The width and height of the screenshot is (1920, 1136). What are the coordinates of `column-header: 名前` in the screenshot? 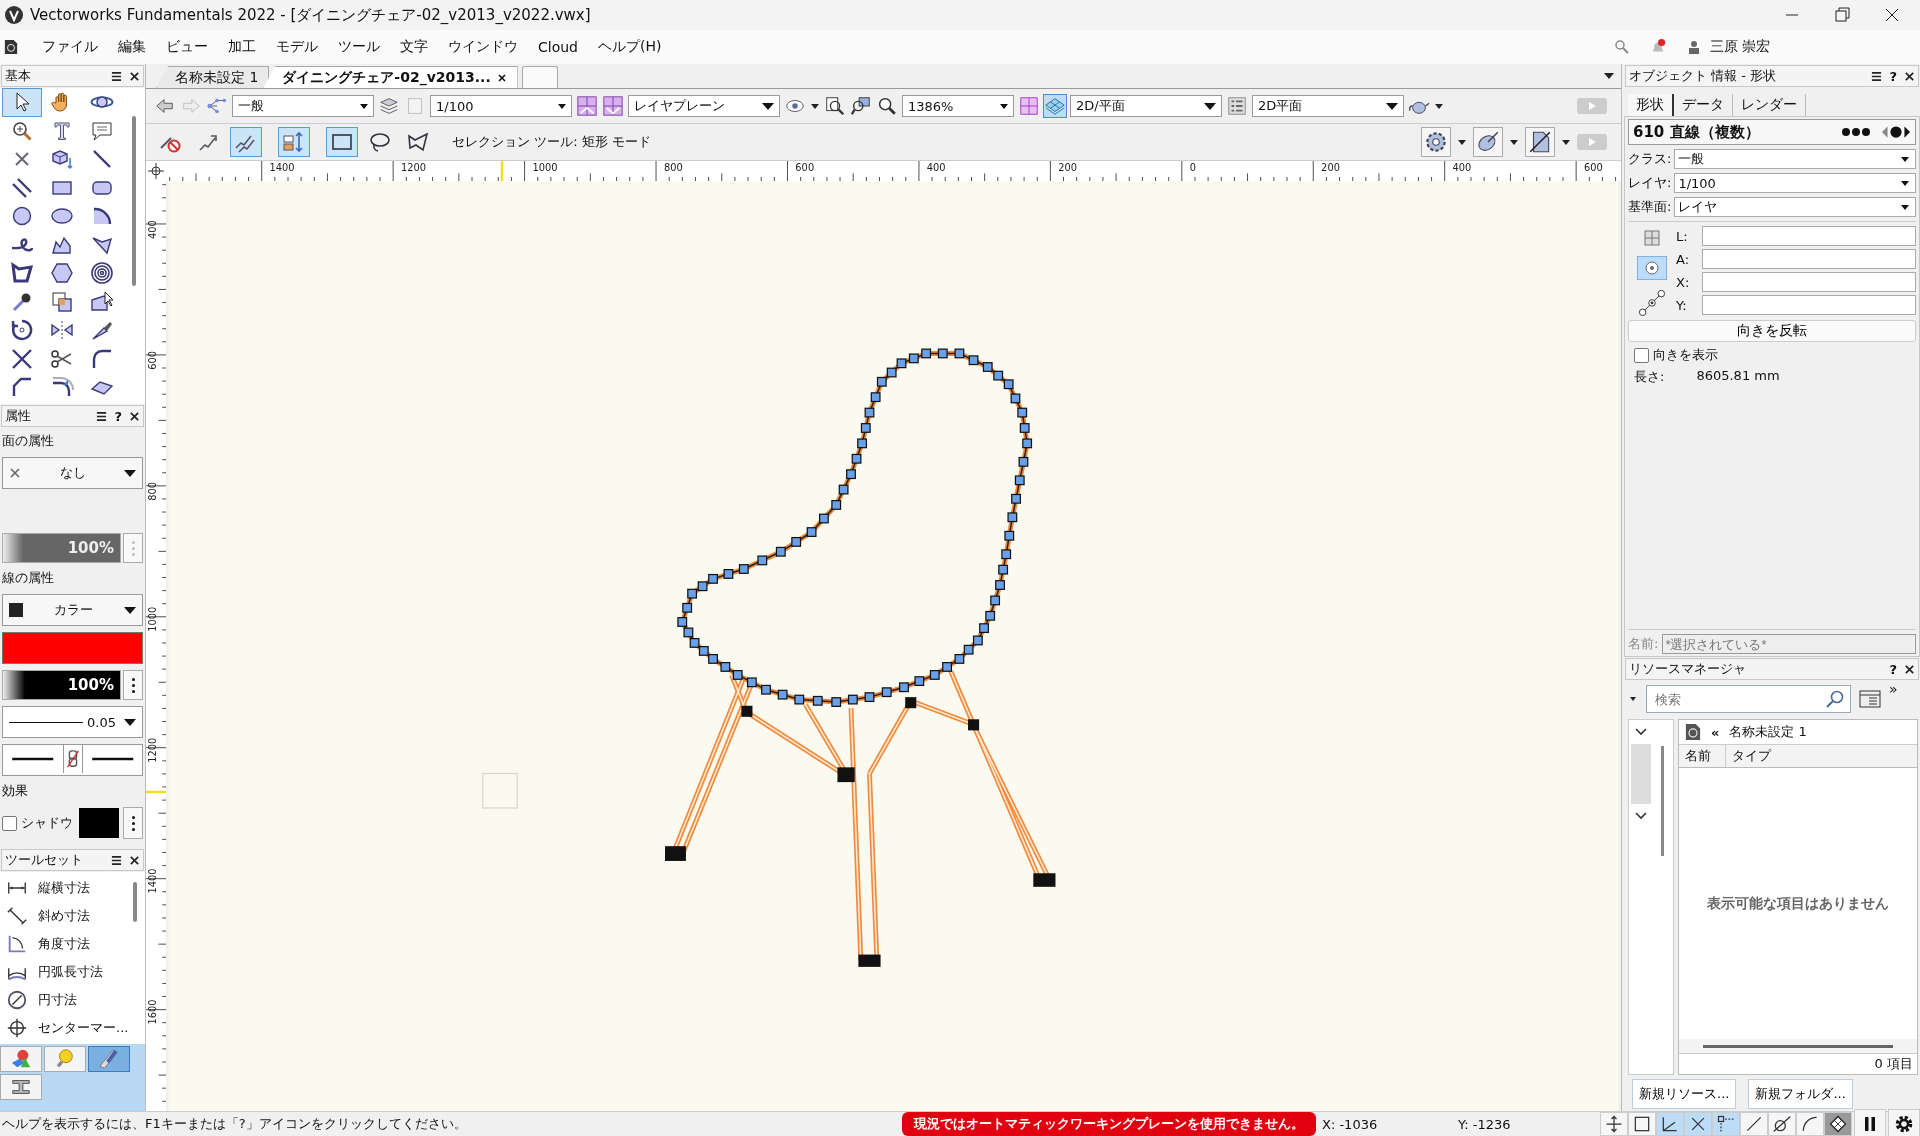 It's located at (1702, 756).